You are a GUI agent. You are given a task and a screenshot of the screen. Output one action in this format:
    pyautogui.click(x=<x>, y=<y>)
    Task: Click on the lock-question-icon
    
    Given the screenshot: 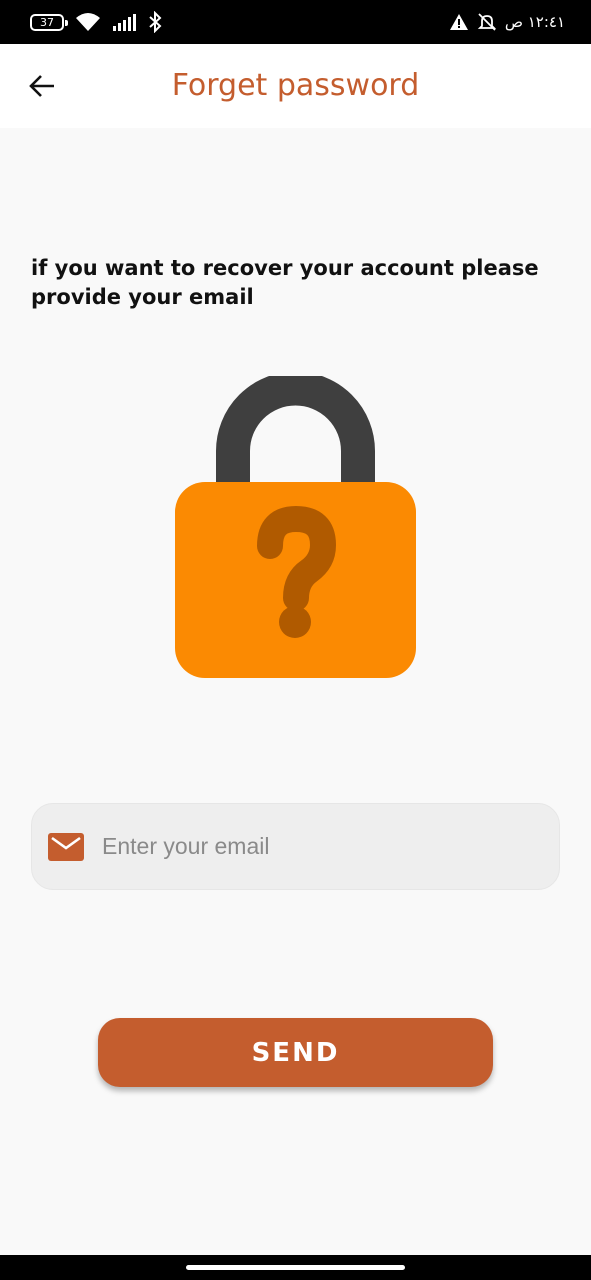 What is the action you would take?
    pyautogui.click(x=295, y=524)
    